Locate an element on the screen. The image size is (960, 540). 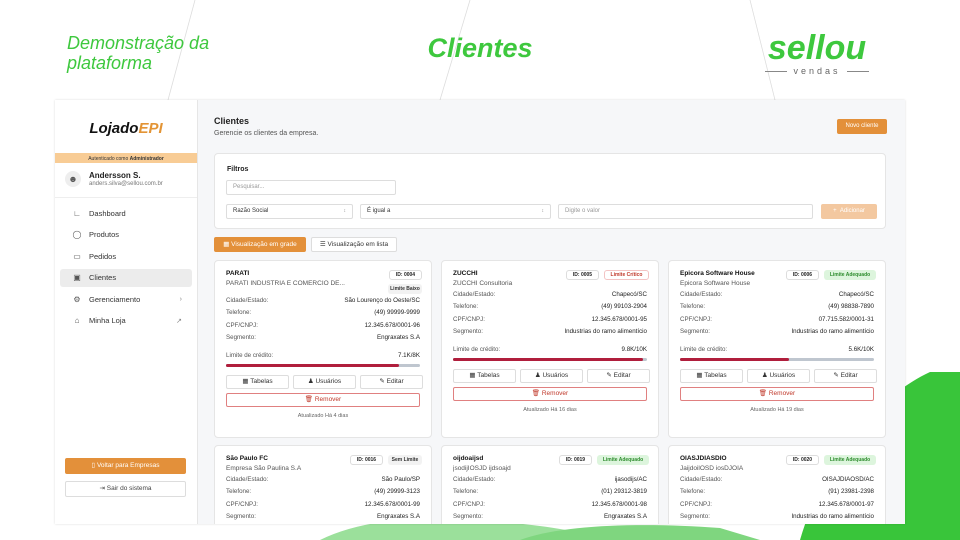
logout-label: Sair do sistema is located at coordinates (129, 488).